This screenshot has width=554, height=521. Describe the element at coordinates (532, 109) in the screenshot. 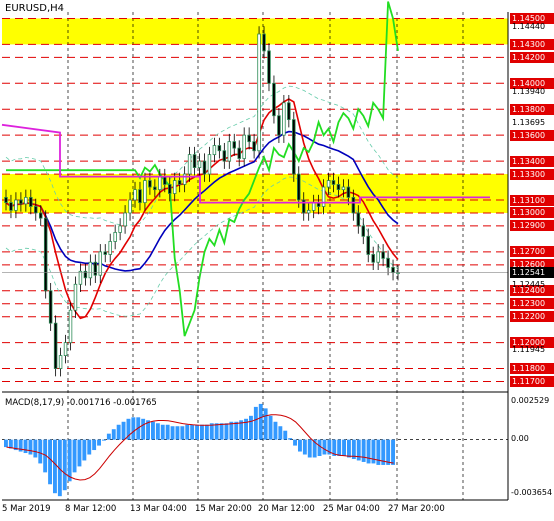

I see `level-label-4: 1.13800` at that location.